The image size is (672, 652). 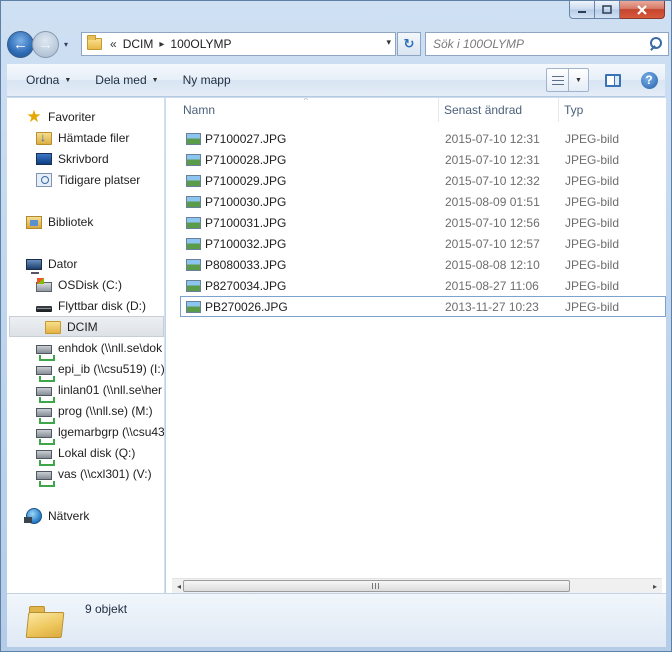 What do you see at coordinates (88, 179) in the screenshot?
I see `sidebar-item-recent-places: Tidigare platser` at bounding box center [88, 179].